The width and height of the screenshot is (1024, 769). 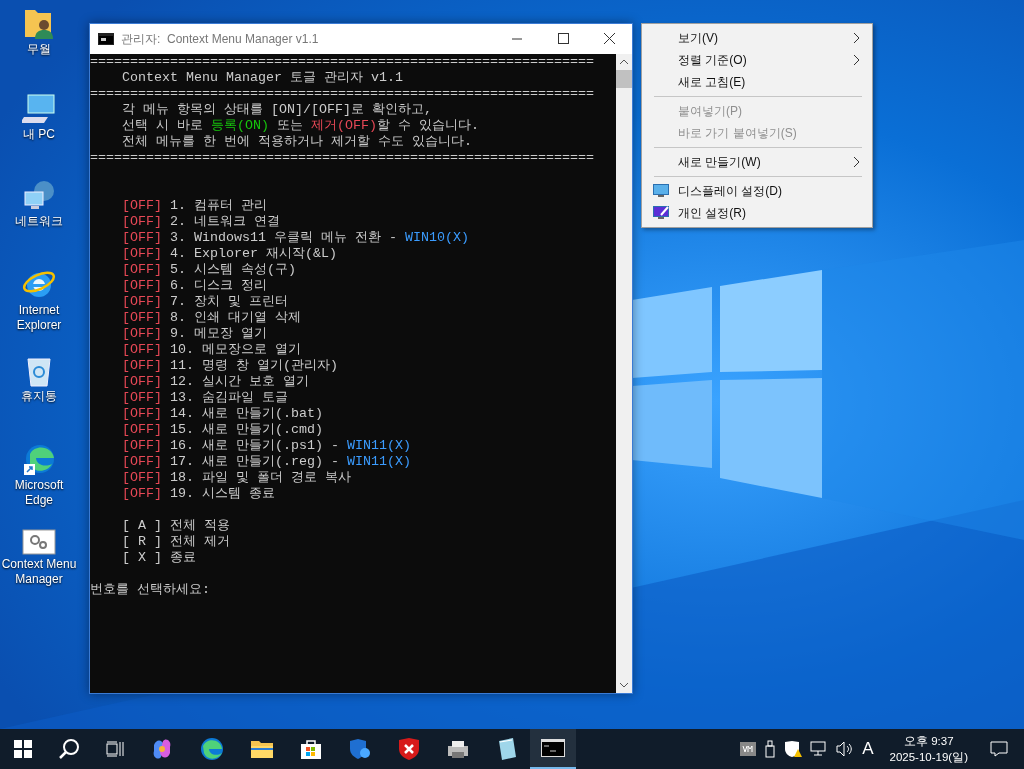 What do you see at coordinates (311, 749) in the screenshot?
I see `store-bag-icon` at bounding box center [311, 749].